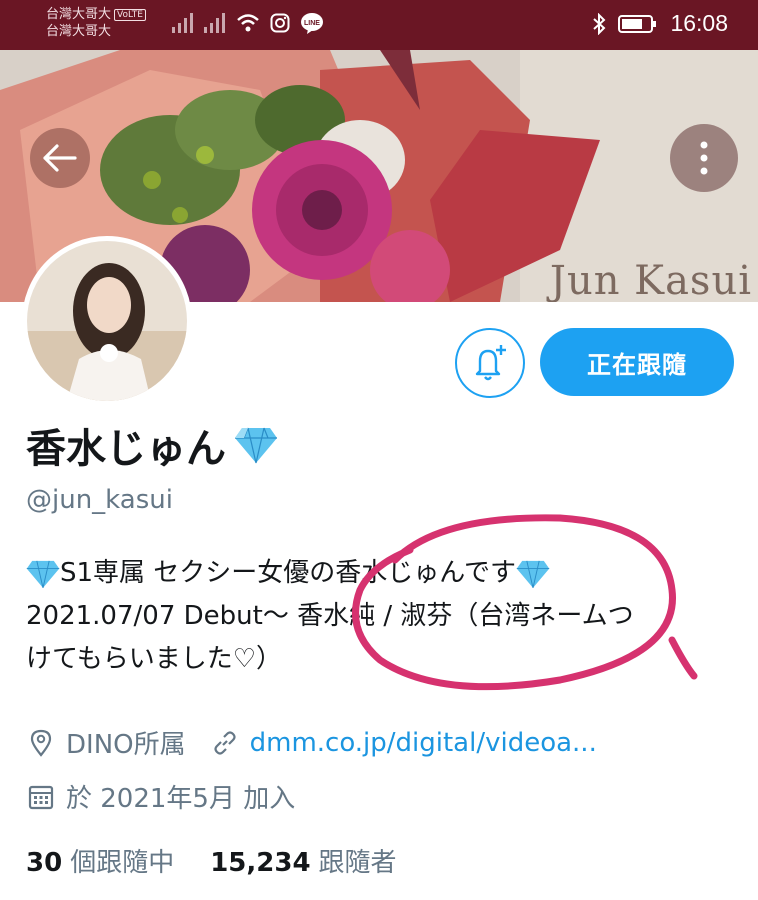  Describe the element at coordinates (154, 659) in the screenshot. I see `bio-line-3: けてもらいました♡）` at that location.